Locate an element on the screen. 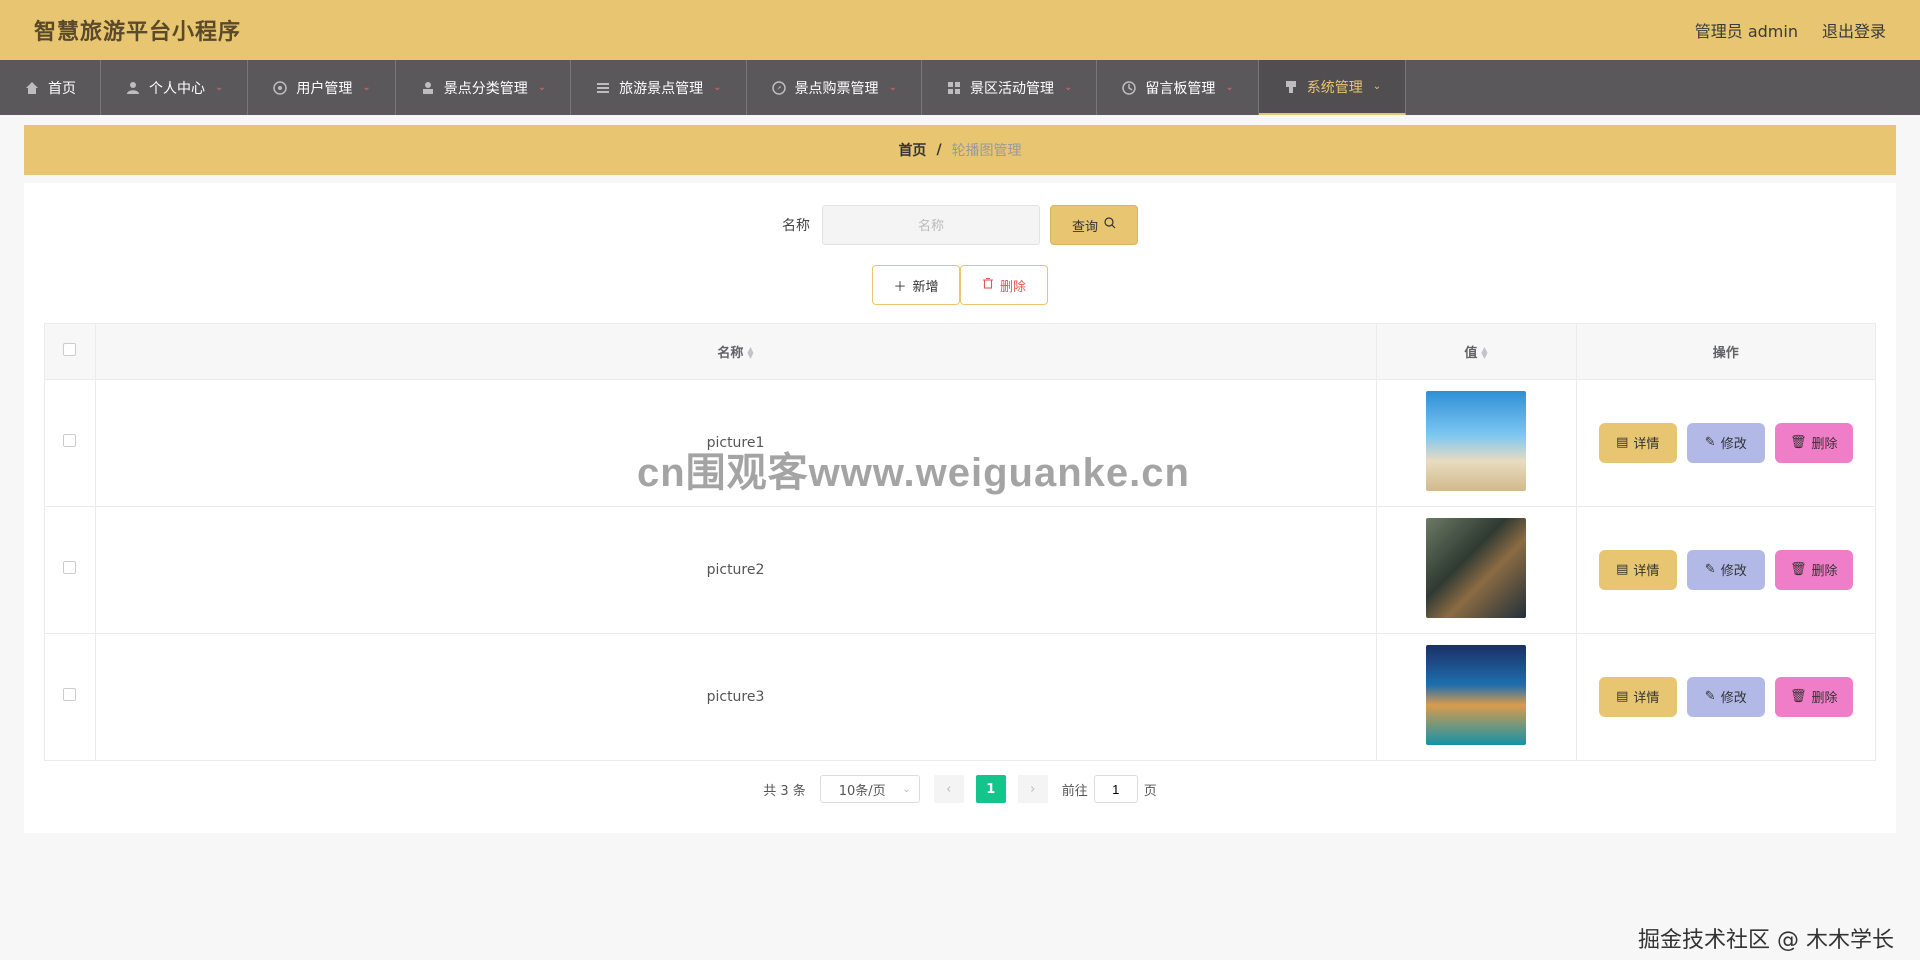 The image size is (1920, 960). column-header-name: 名称 ▲ ▼ is located at coordinates (736, 352).